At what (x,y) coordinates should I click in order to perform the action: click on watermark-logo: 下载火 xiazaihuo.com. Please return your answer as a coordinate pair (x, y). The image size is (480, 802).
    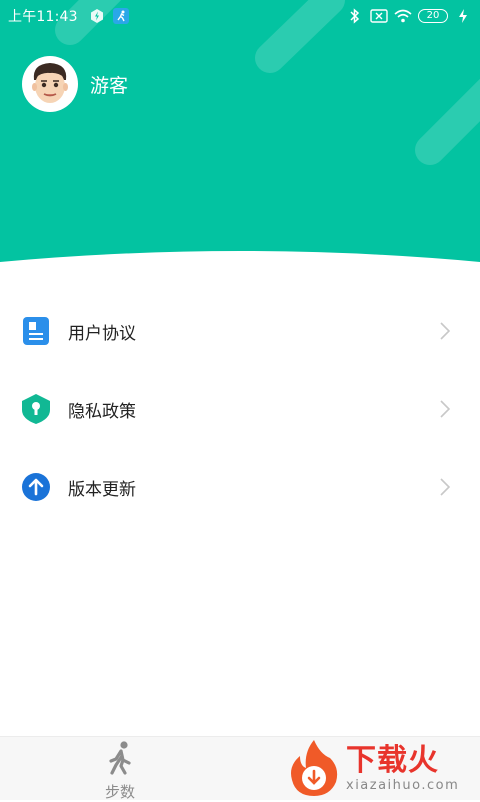
    Looking at the image, I should click on (380, 768).